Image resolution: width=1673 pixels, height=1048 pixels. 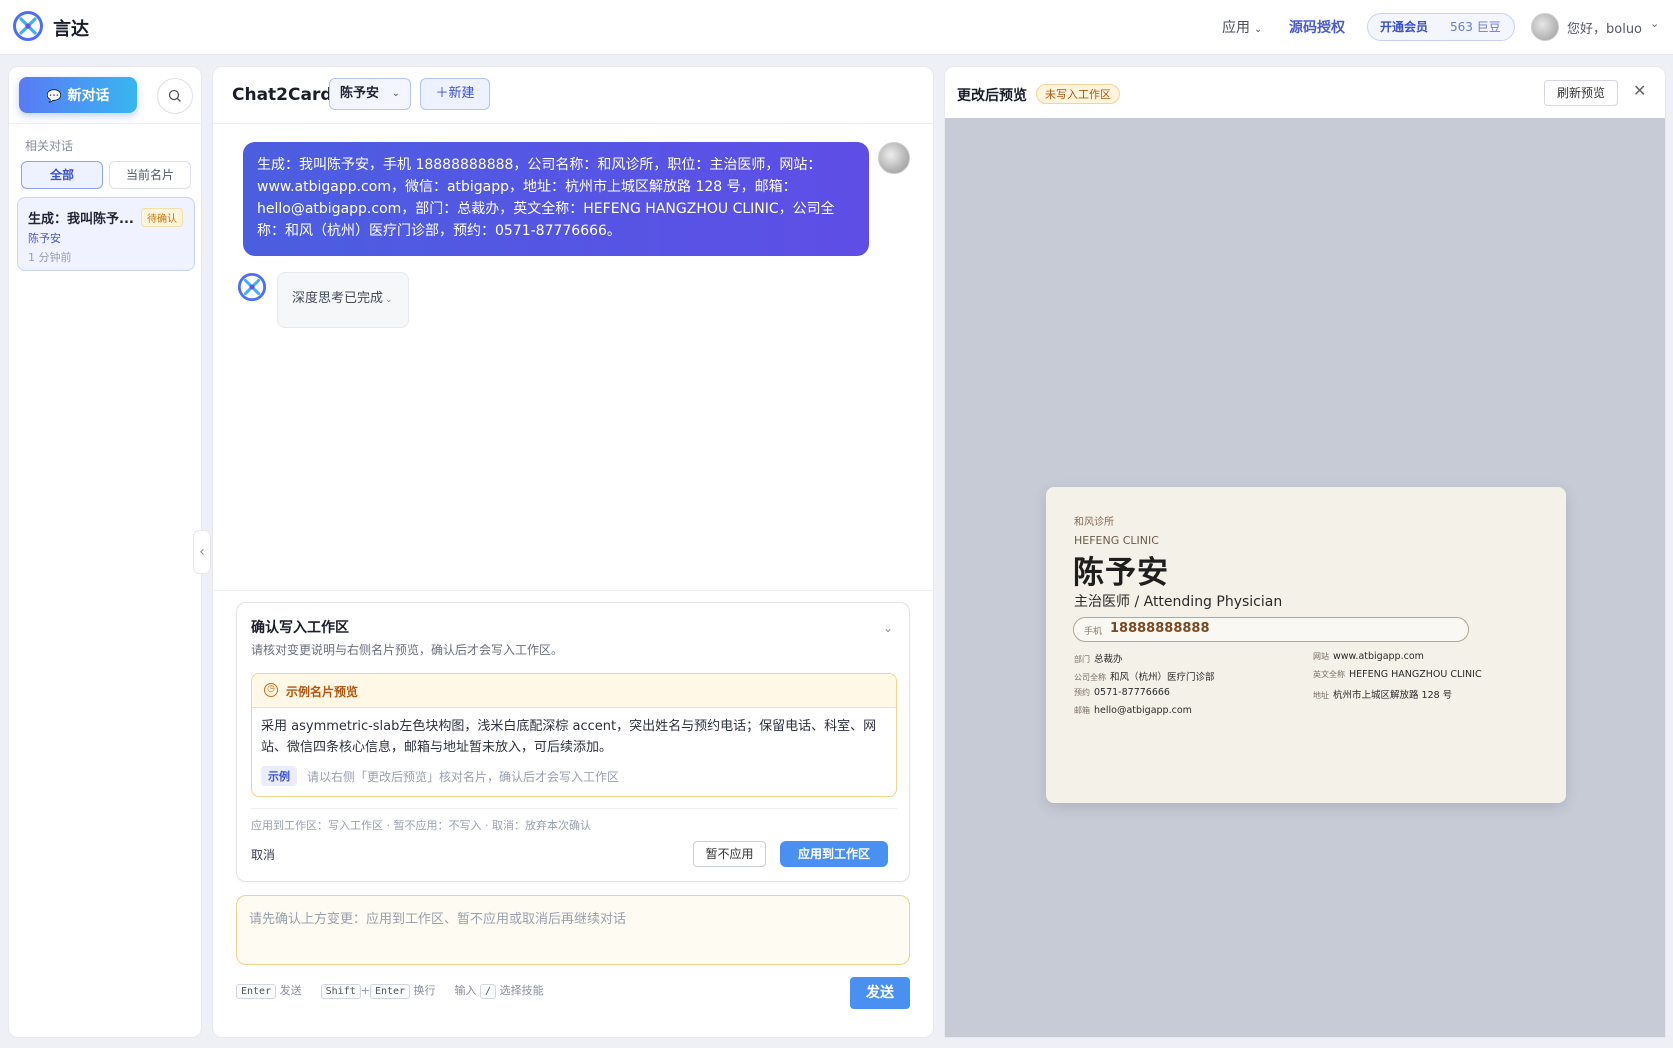 What do you see at coordinates (300, 628) in the screenshot?
I see `confirm-title: 确认写入工作区` at bounding box center [300, 628].